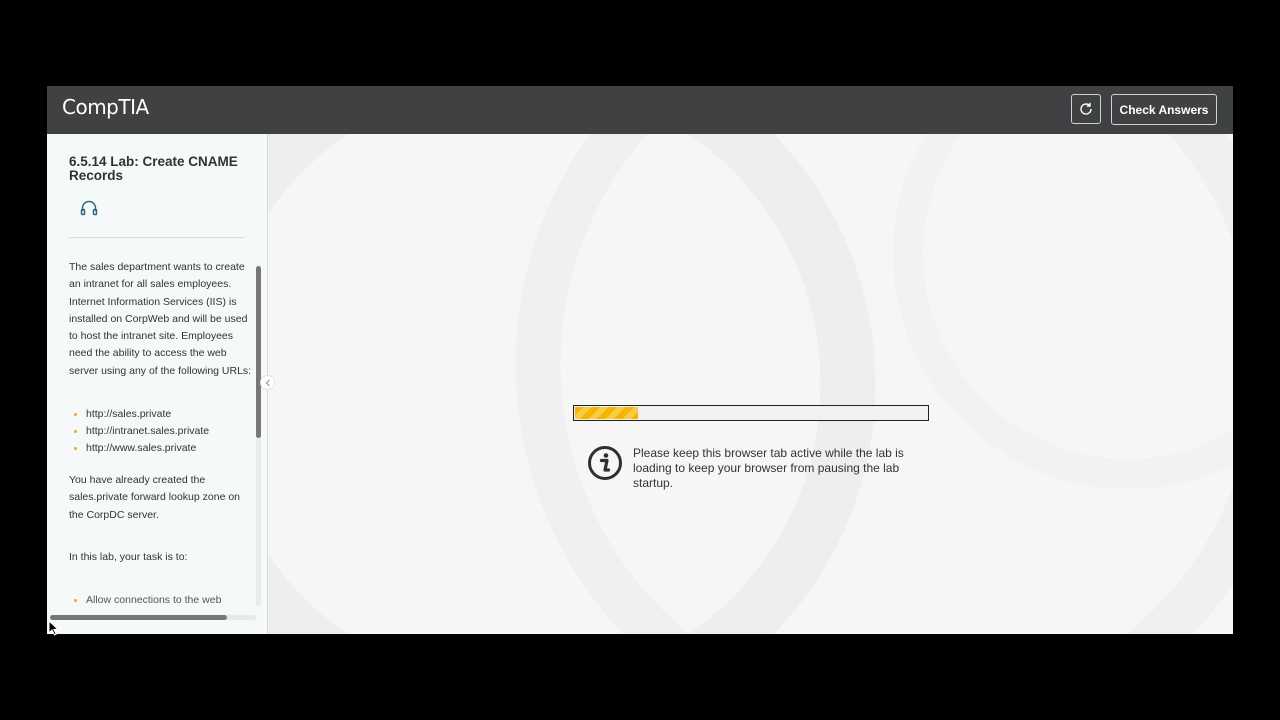  What do you see at coordinates (1164, 109) in the screenshot?
I see `check-answers-button: Check Answers` at bounding box center [1164, 109].